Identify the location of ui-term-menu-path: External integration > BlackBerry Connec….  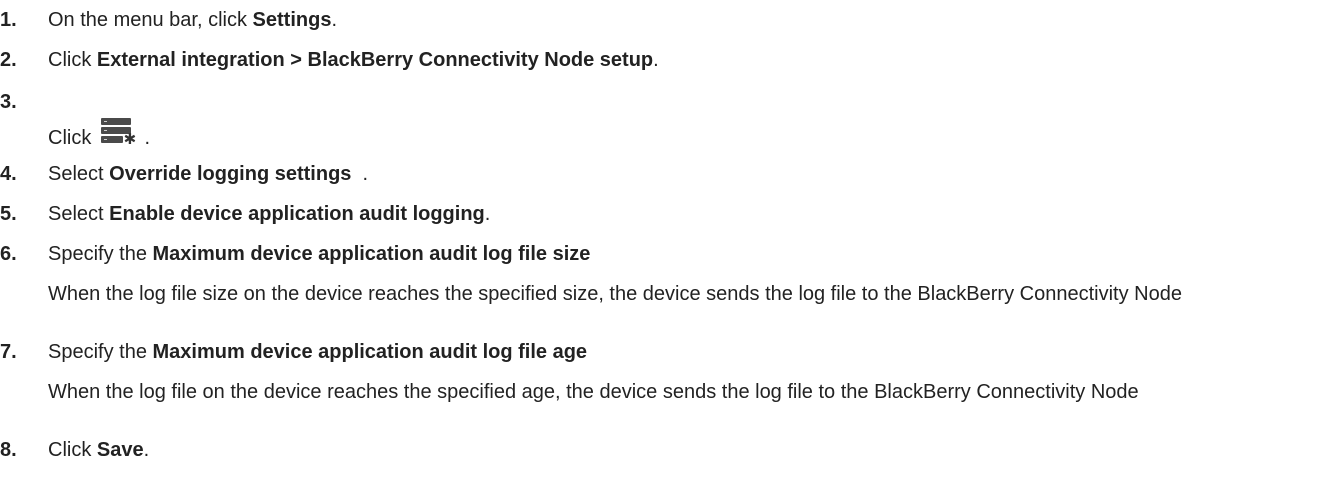
(375, 60).